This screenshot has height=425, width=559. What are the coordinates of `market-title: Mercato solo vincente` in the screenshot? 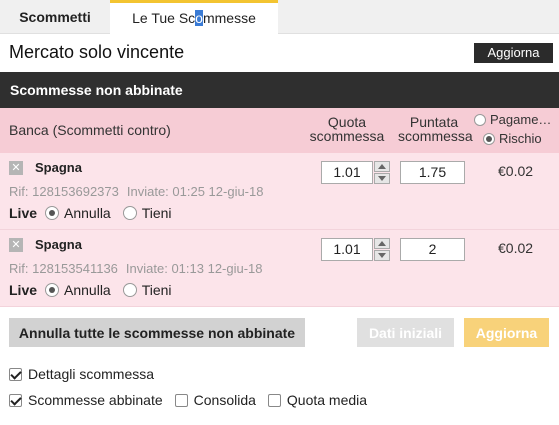 It's located at (97, 52).